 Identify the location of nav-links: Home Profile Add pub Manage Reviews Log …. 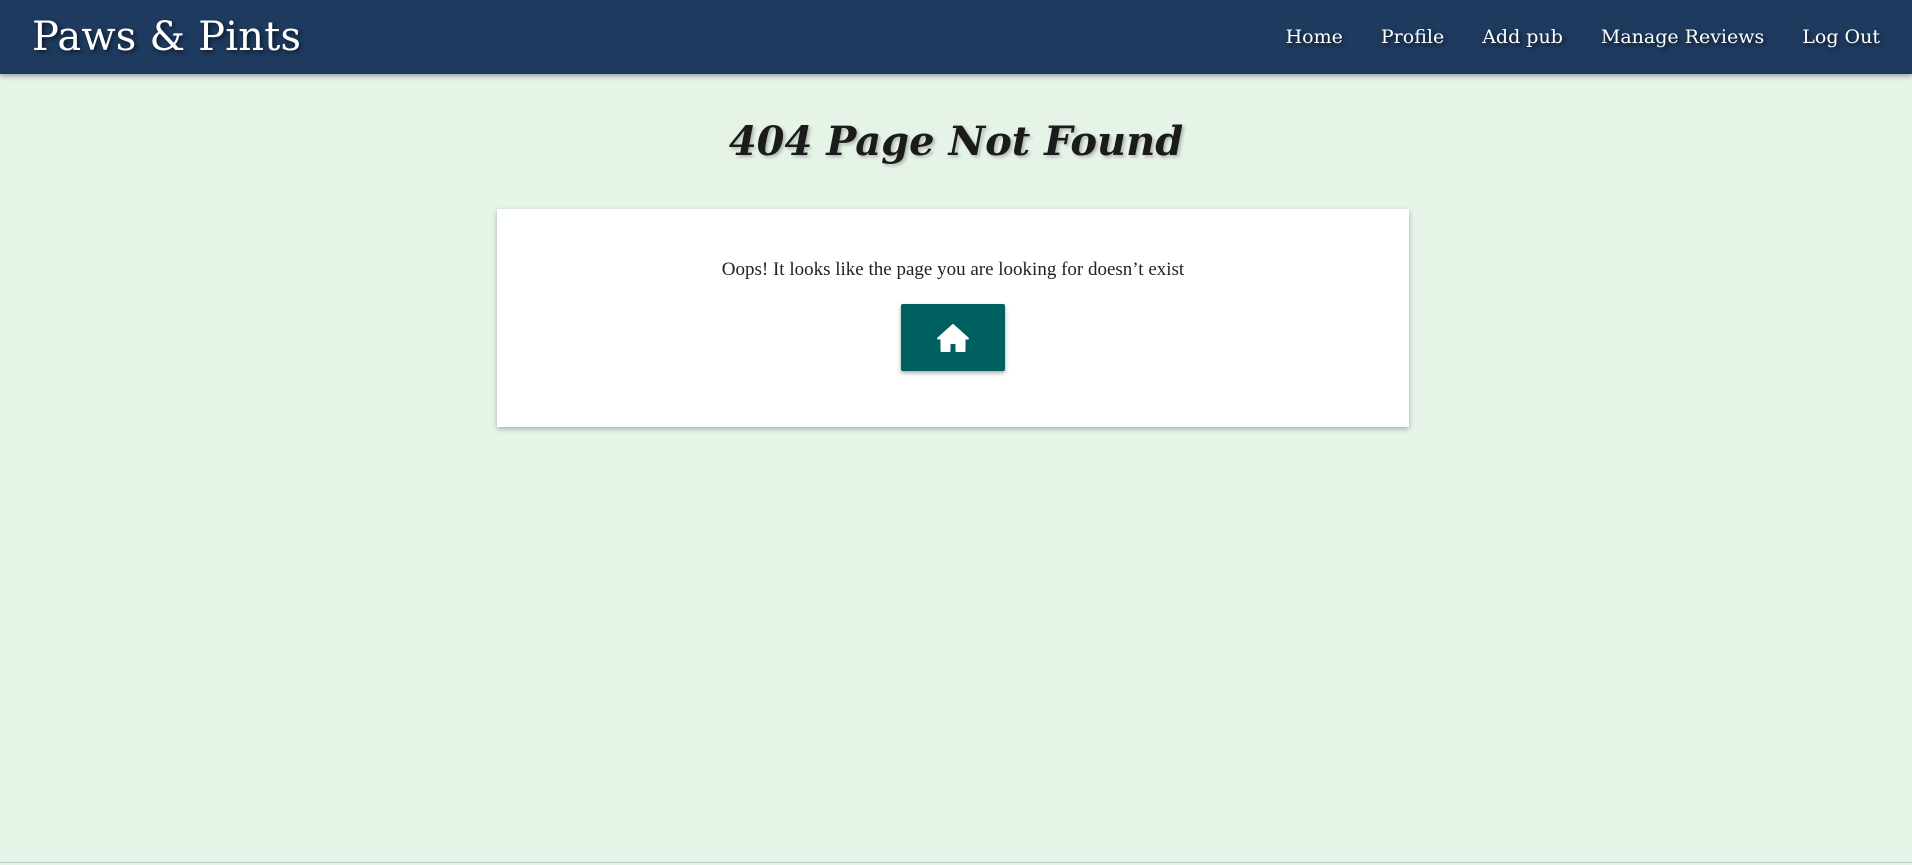
(1564, 37).